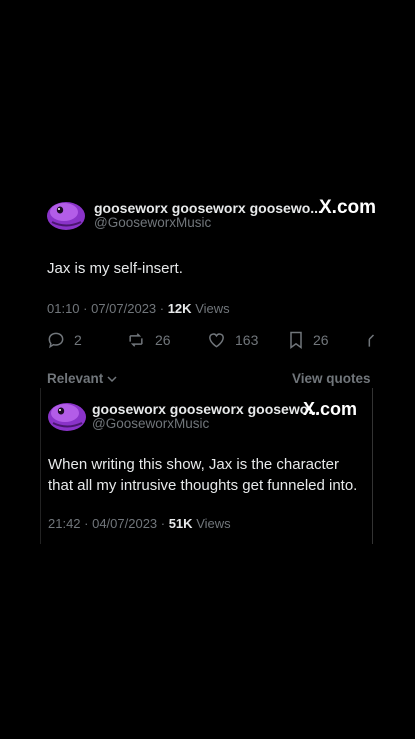 This screenshot has height=739, width=415. I want to click on avatar, so click(66, 215).